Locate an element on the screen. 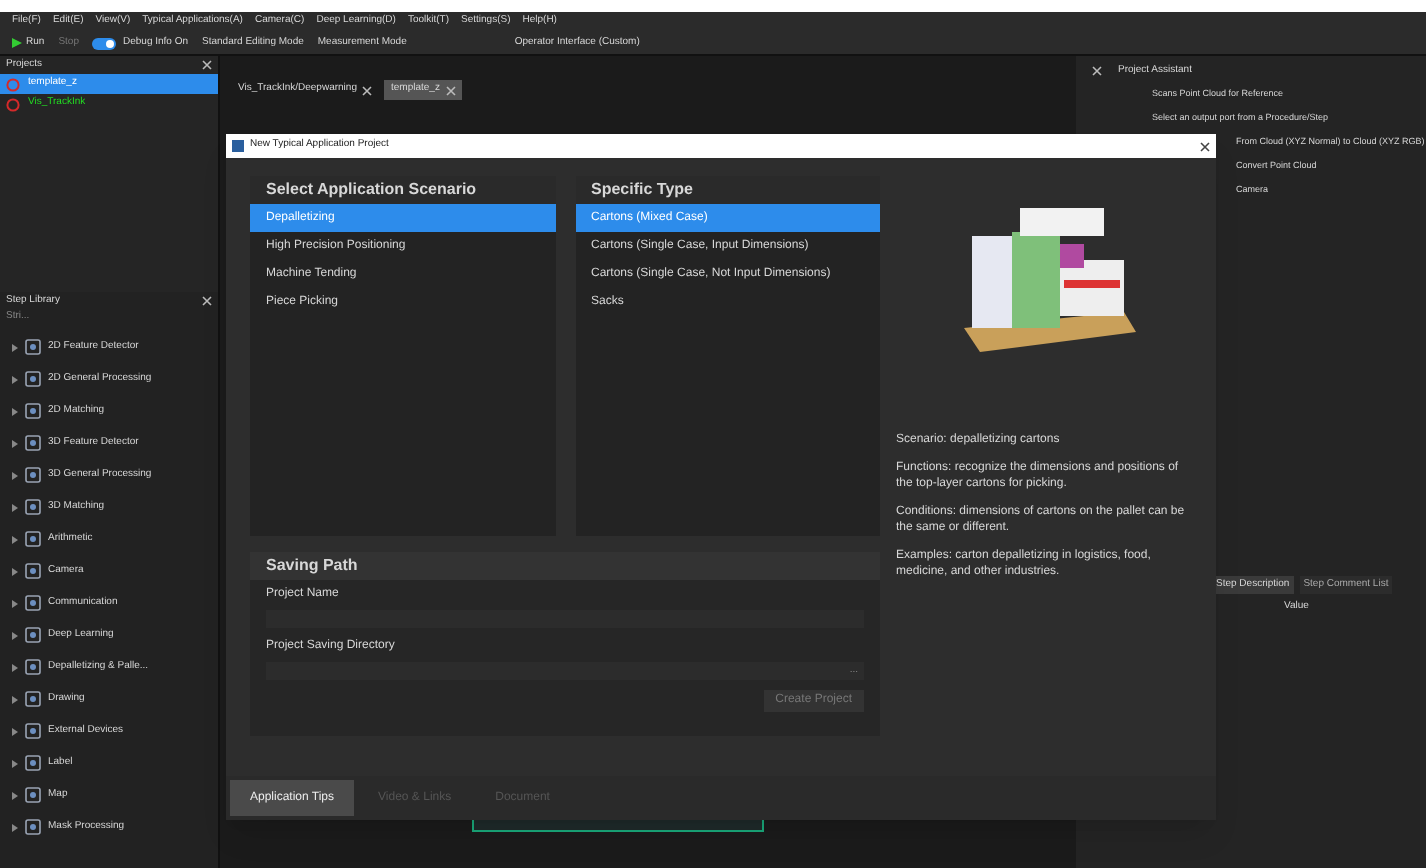 The width and height of the screenshot is (1426, 868). section-title: Saving Path is located at coordinates (312, 566).